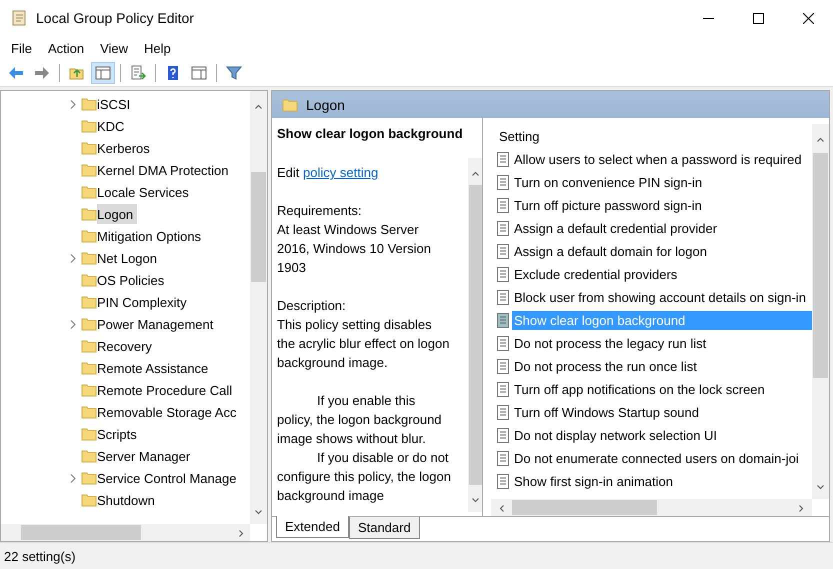 The width and height of the screenshot is (833, 569). What do you see at coordinates (662, 228) in the screenshot?
I see `setting-row: Assign a default credential provider` at bounding box center [662, 228].